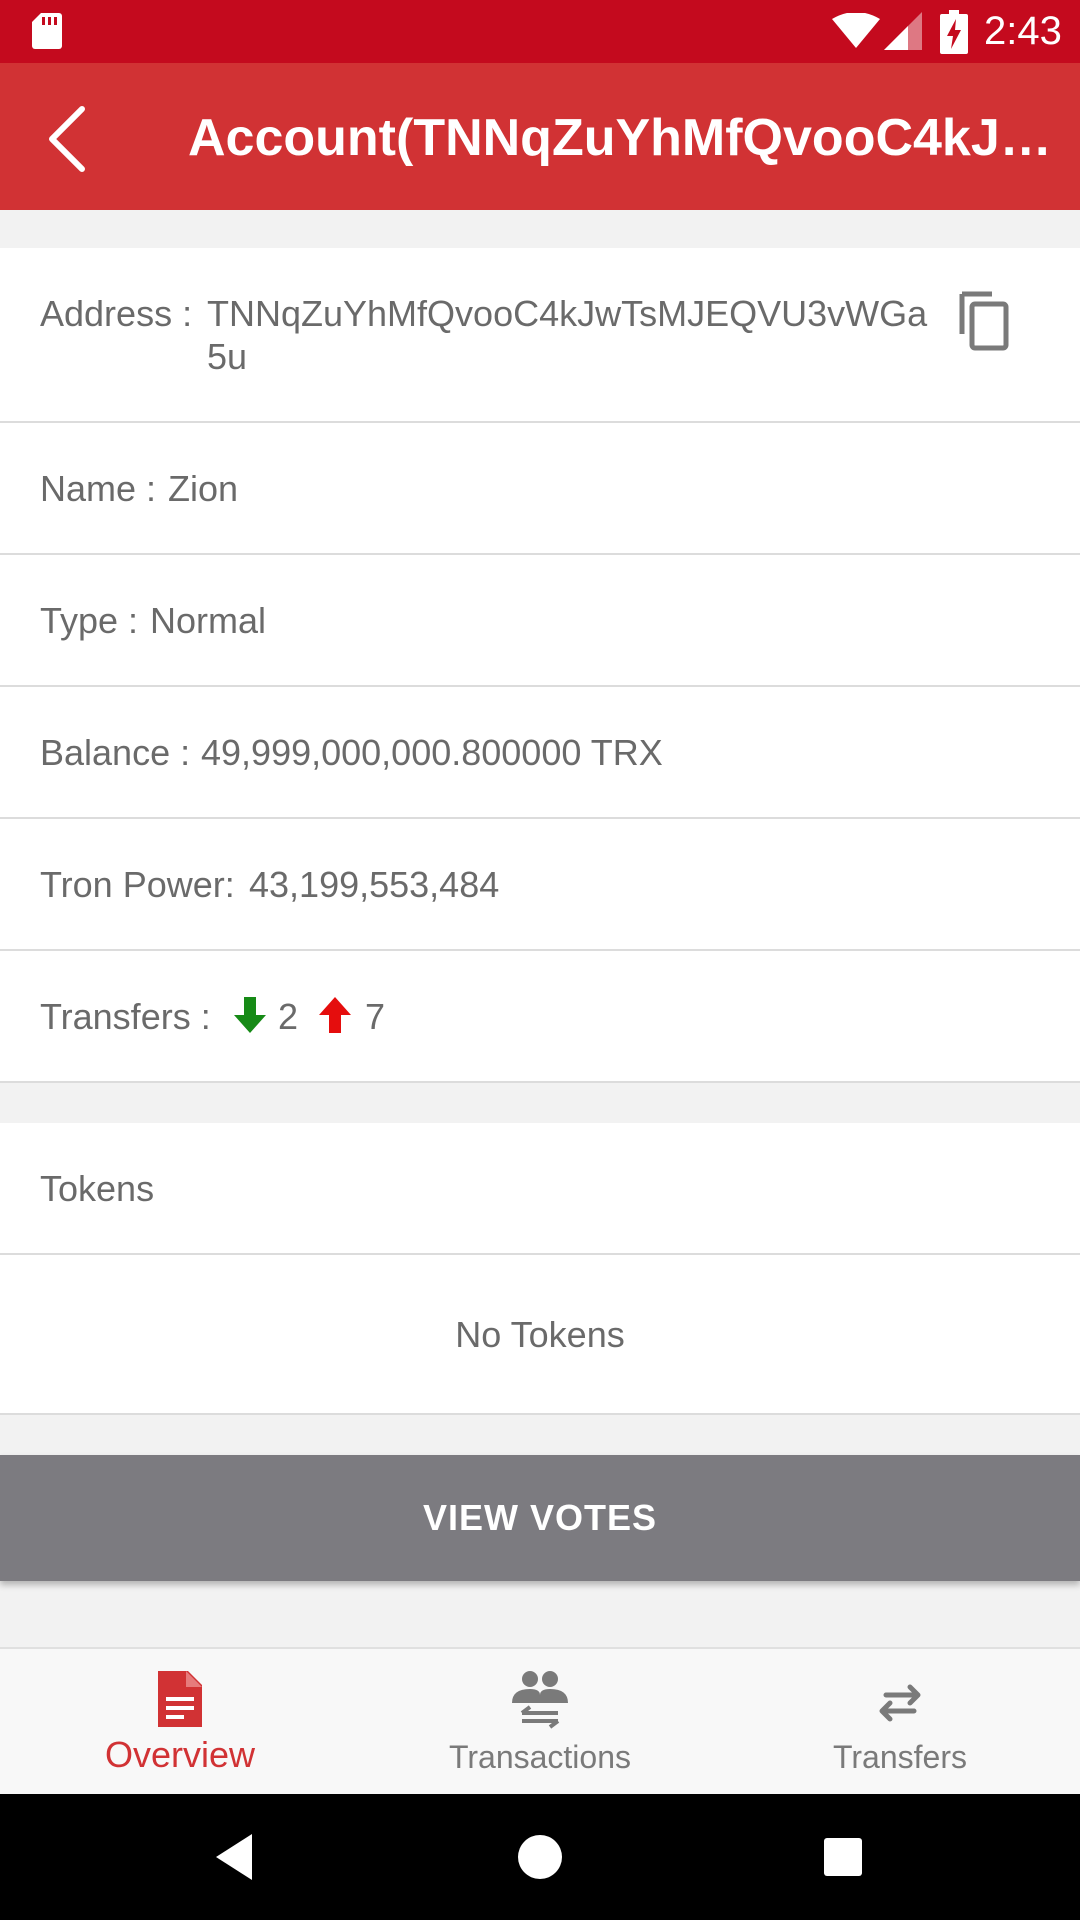 The height and width of the screenshot is (1920, 1080). What do you see at coordinates (432, 752) in the screenshot?
I see `balance-value: 49,999,000,000.800000 TRX` at bounding box center [432, 752].